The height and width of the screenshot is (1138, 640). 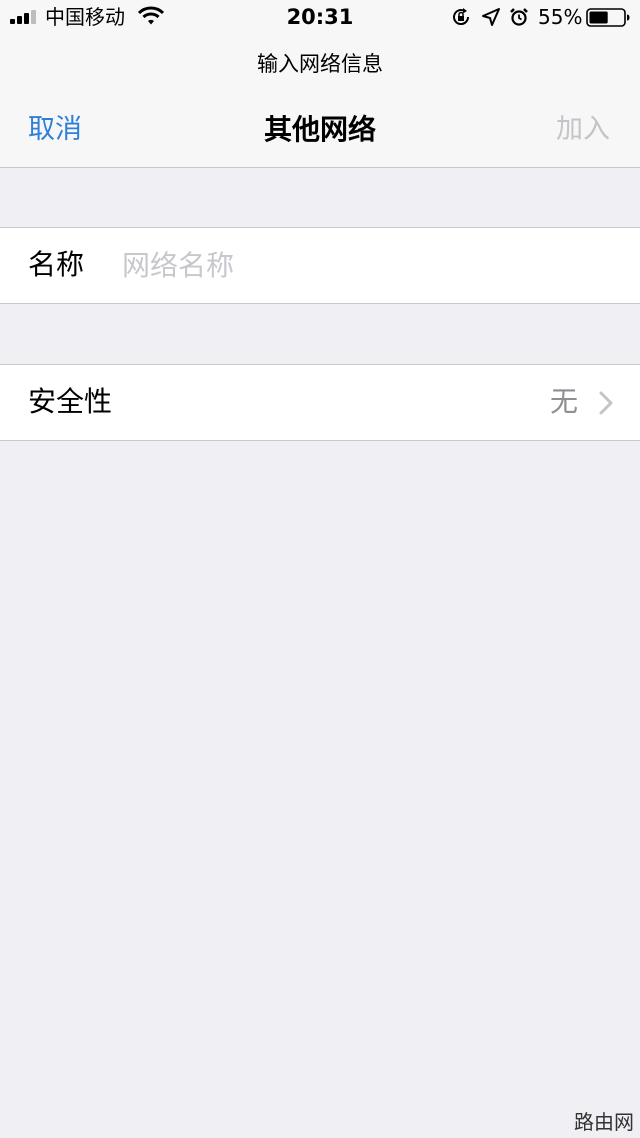 I want to click on prompt-text: 输入网络信息, so click(x=320, y=64).